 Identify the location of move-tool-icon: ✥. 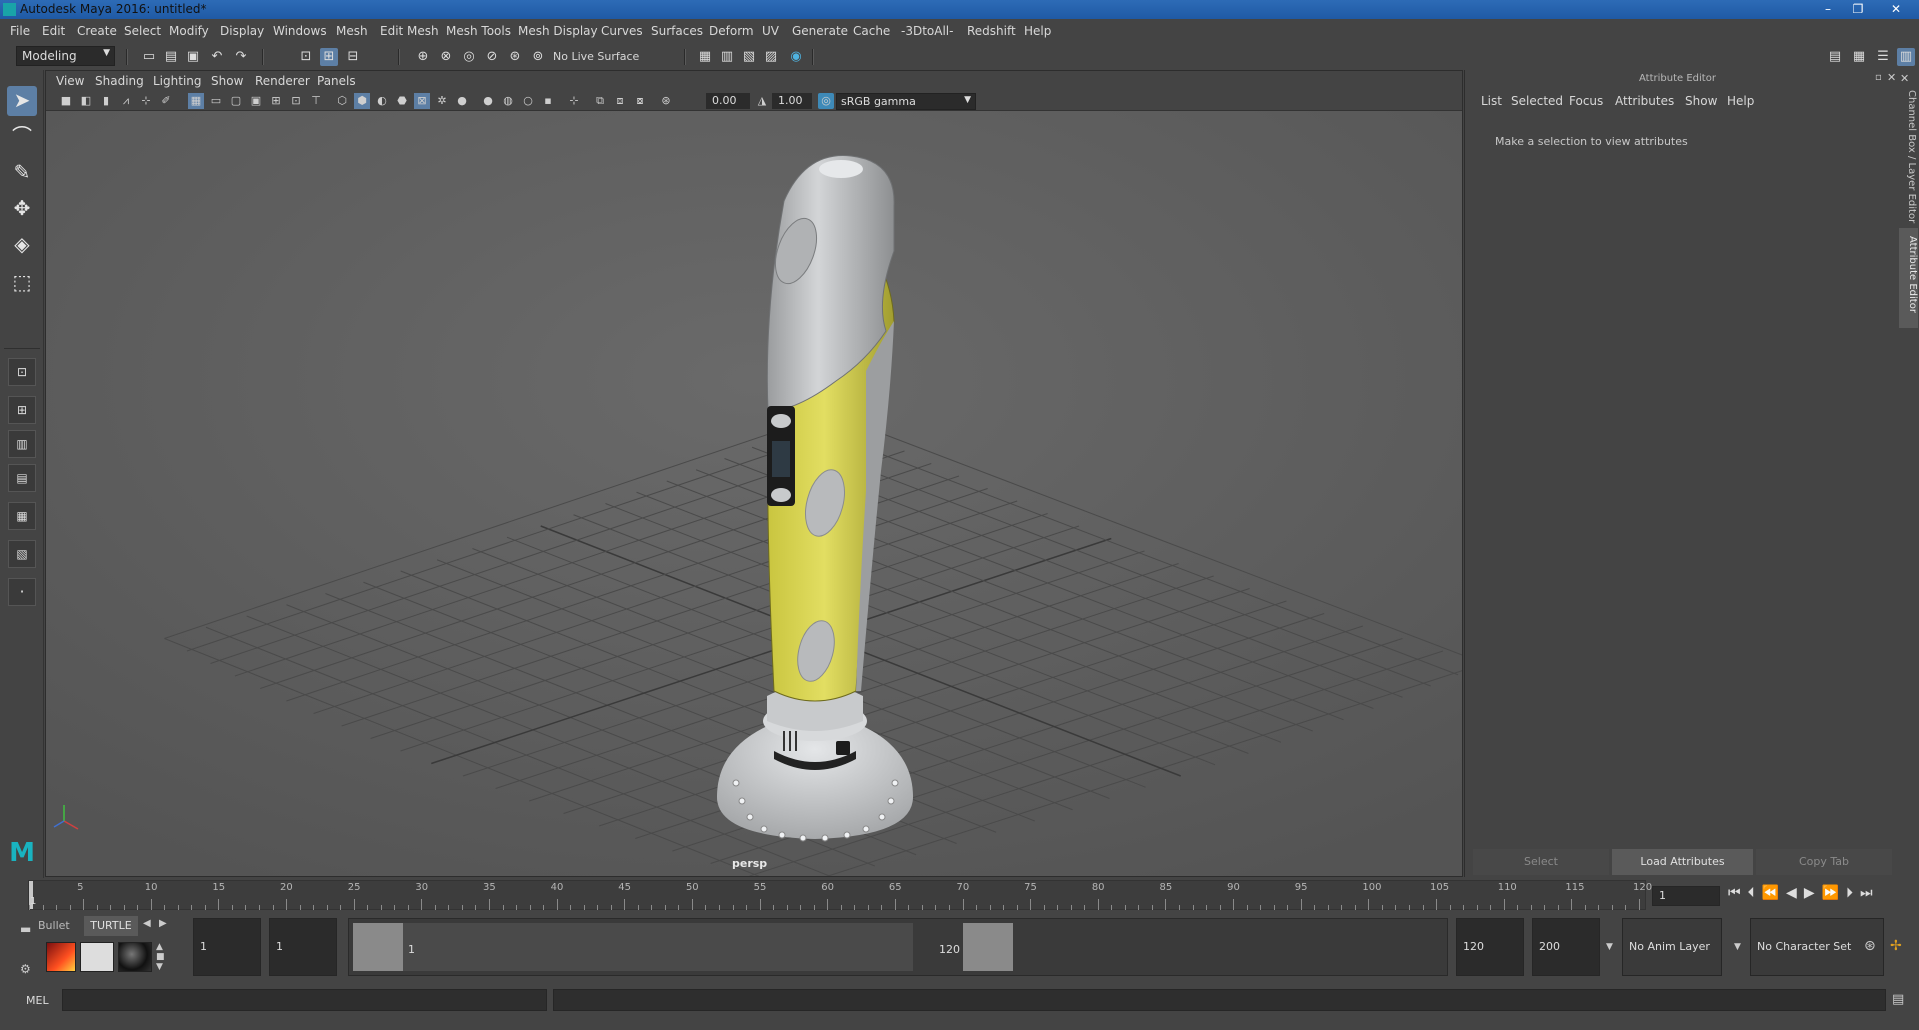
(22, 209).